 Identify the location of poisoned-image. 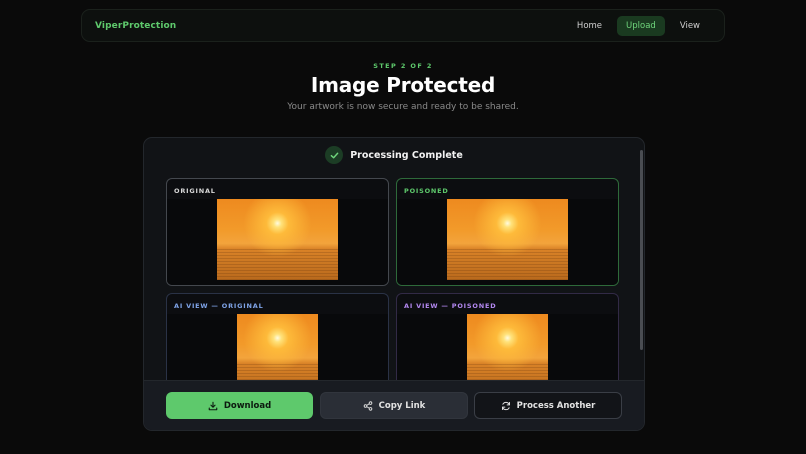
(507, 239).